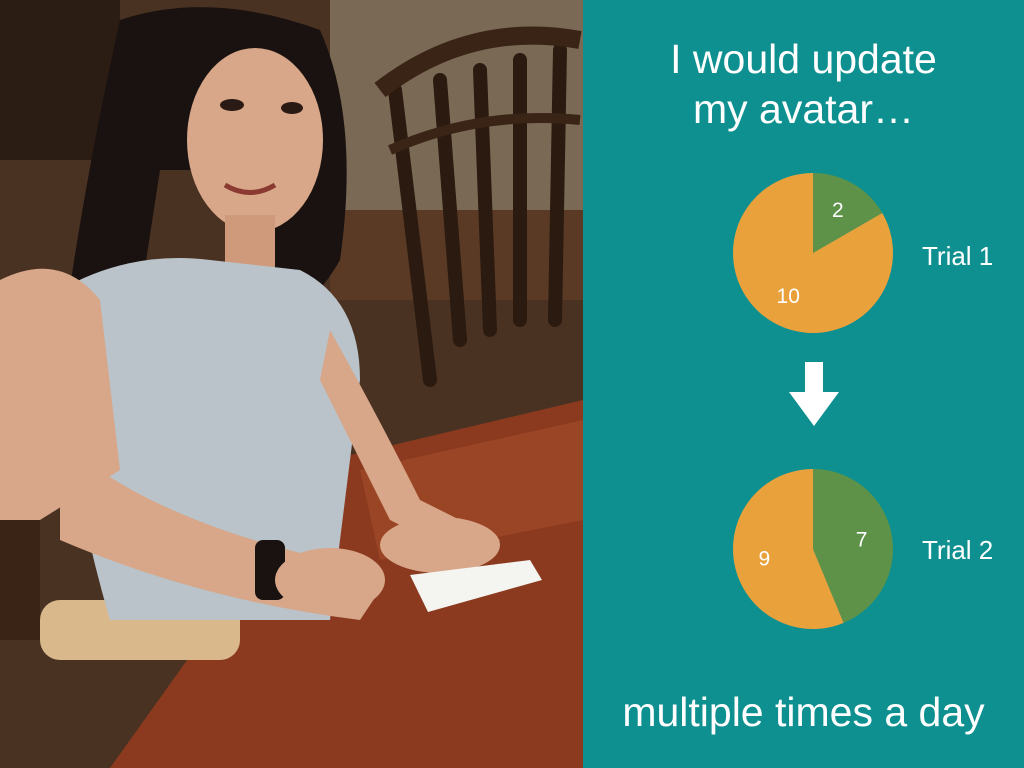 This screenshot has width=1024, height=768. Describe the element at coordinates (765, 559) in the screenshot. I see `pie-slice-value-label: 9` at that location.